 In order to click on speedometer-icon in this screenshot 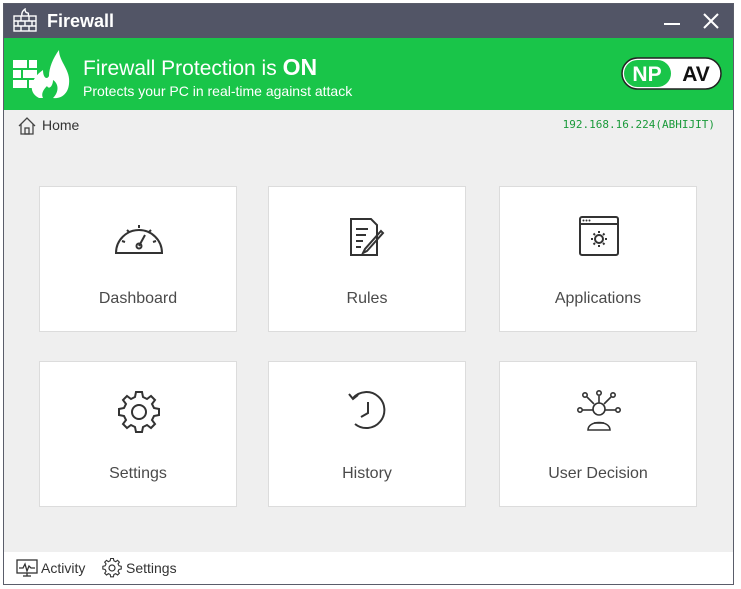, I will do `click(139, 239)`.